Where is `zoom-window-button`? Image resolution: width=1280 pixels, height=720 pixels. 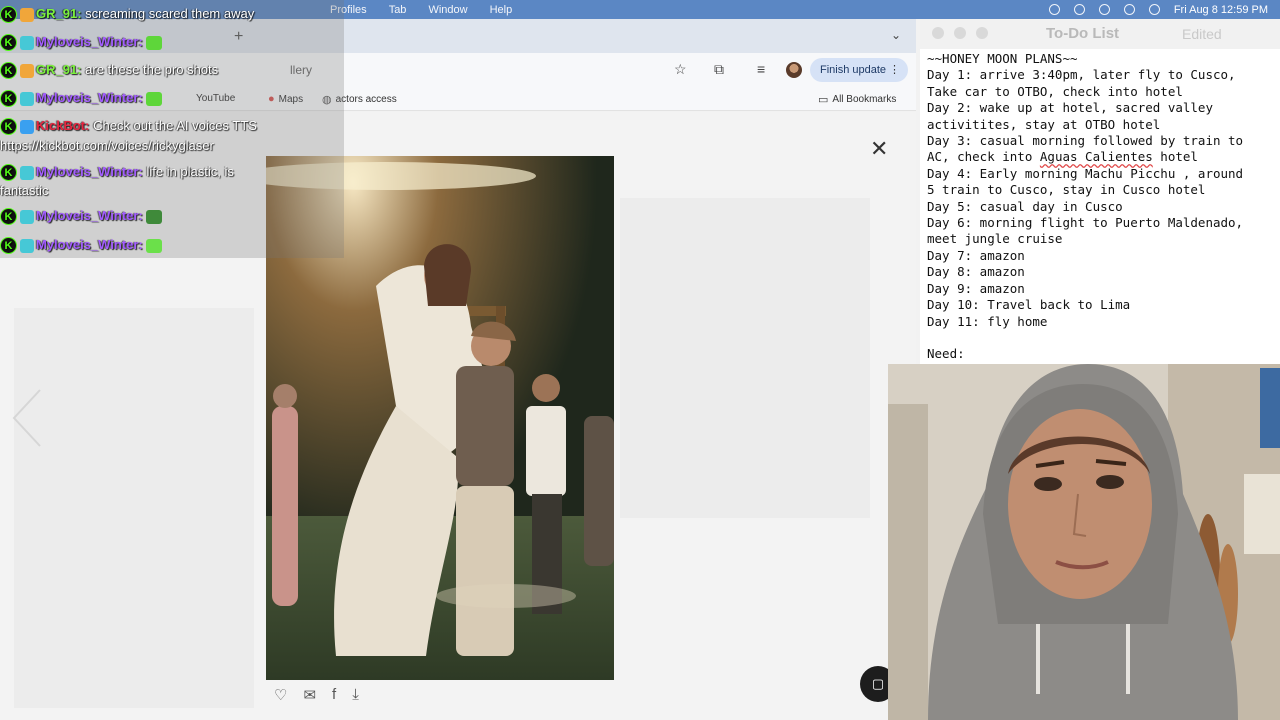 zoom-window-button is located at coordinates (982, 33).